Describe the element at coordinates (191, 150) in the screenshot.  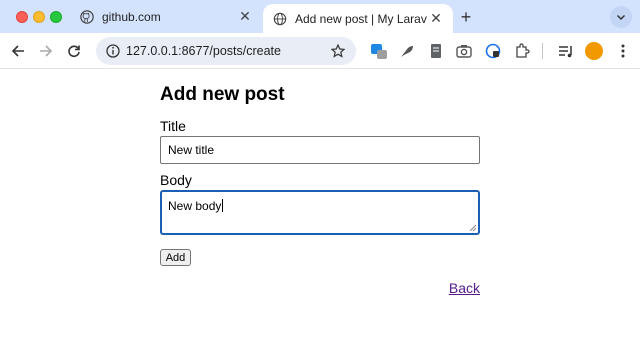
I see `title-input-value: New title` at that location.